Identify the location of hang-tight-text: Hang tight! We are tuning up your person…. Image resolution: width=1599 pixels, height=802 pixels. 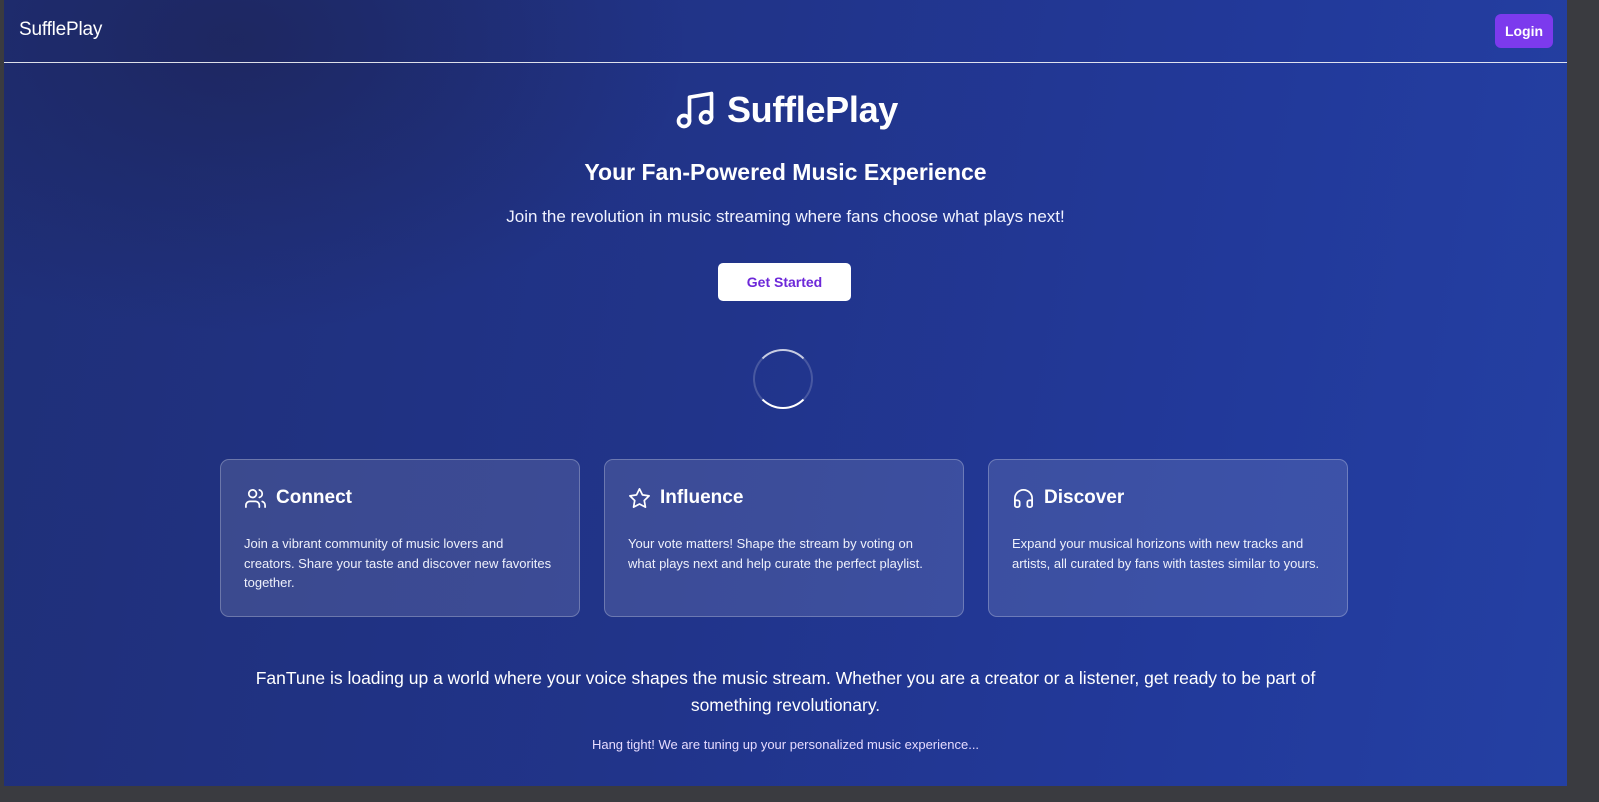
(785, 744).